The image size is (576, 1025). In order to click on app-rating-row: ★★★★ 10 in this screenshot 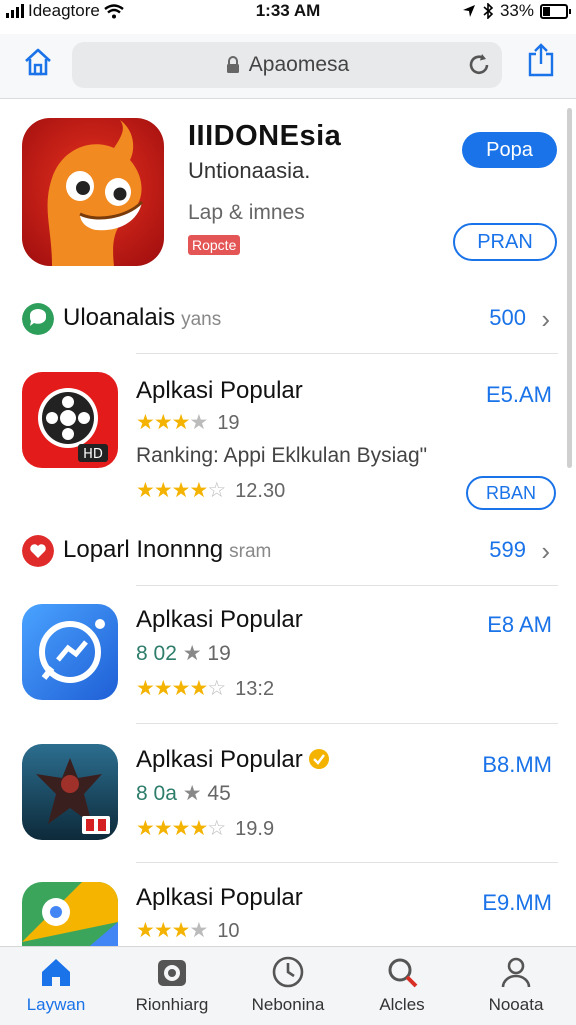, I will do `click(188, 930)`.